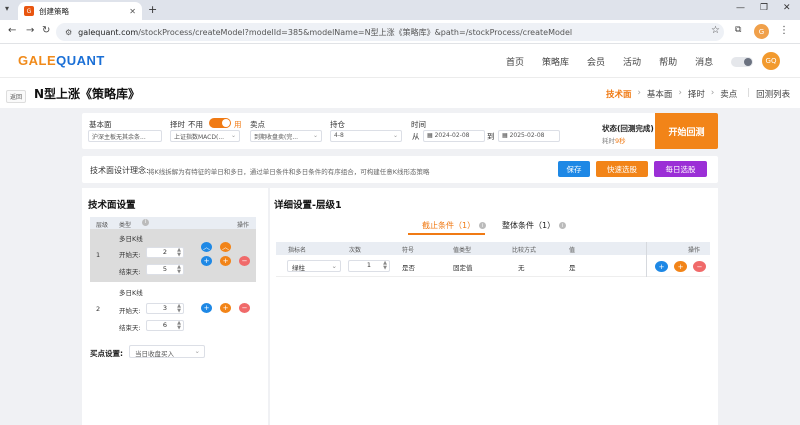 The height and width of the screenshot is (425, 800). What do you see at coordinates (771, 61) in the screenshot?
I see `user-avatar: GQ` at bounding box center [771, 61].